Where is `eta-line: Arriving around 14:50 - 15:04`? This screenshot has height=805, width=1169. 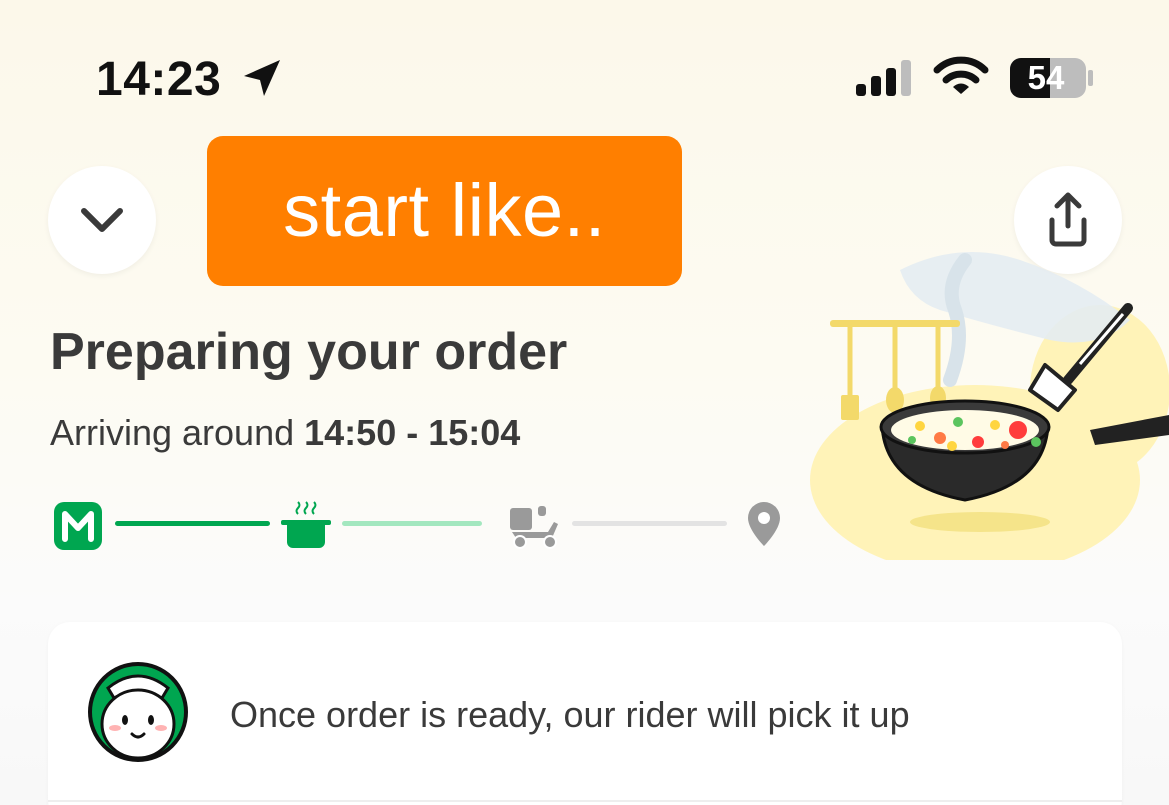
eta-line: Arriving around 14:50 - 15:04 is located at coordinates (285, 433).